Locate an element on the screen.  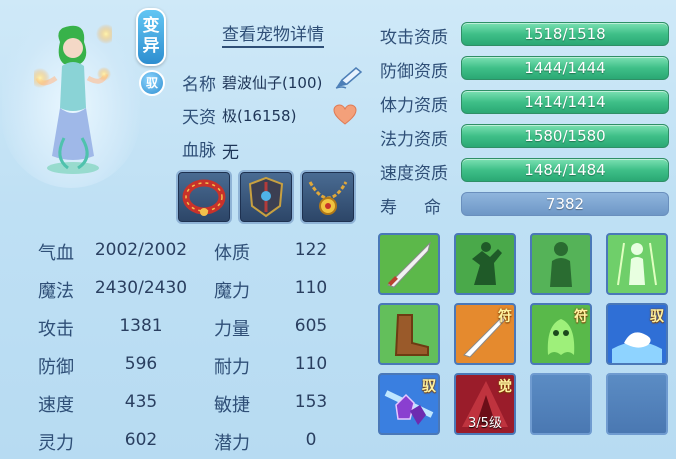
stat-label: 敏捷 is located at coordinates (232, 405).